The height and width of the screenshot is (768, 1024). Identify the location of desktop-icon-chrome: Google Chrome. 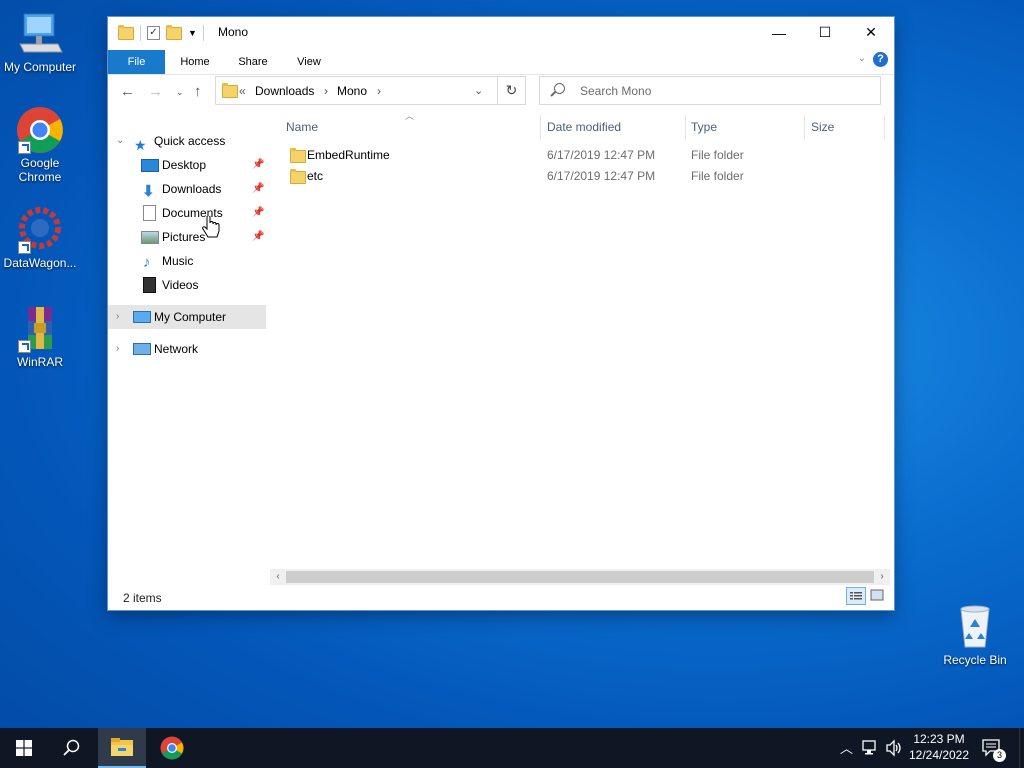
(40, 145).